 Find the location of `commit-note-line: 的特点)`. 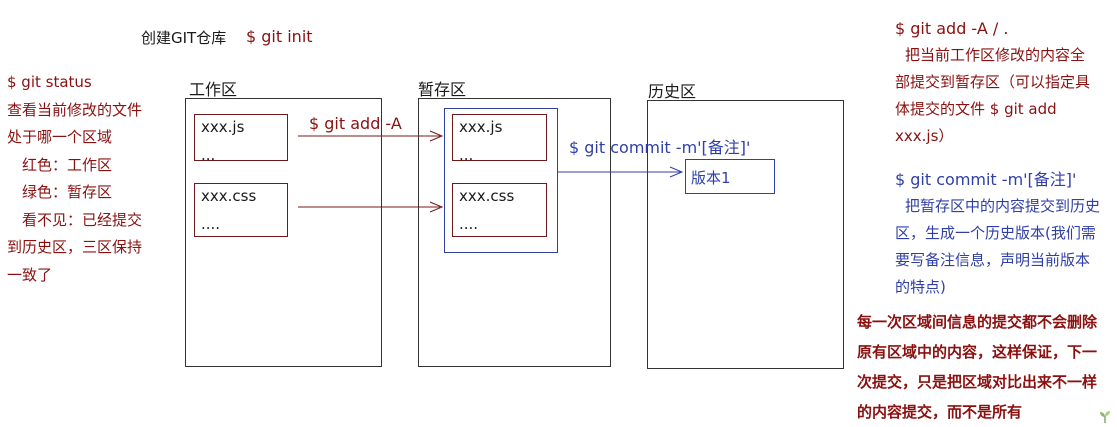

commit-note-line: 的特点) is located at coordinates (920, 287).